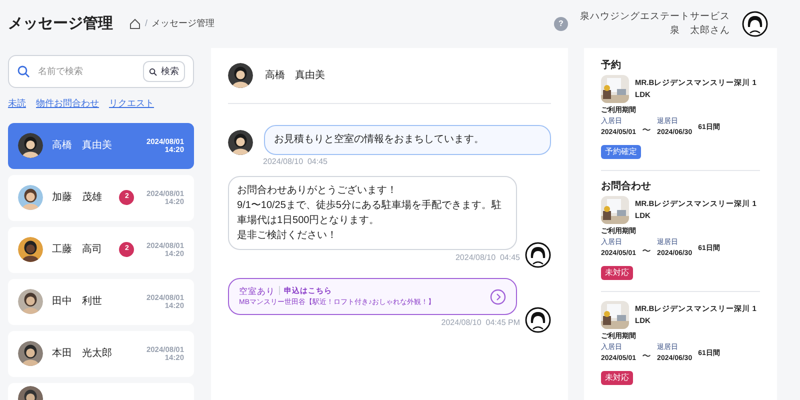 The width and height of the screenshot is (800, 400). What do you see at coordinates (621, 152) in the screenshot?
I see `status-badge: 予約確定` at bounding box center [621, 152].